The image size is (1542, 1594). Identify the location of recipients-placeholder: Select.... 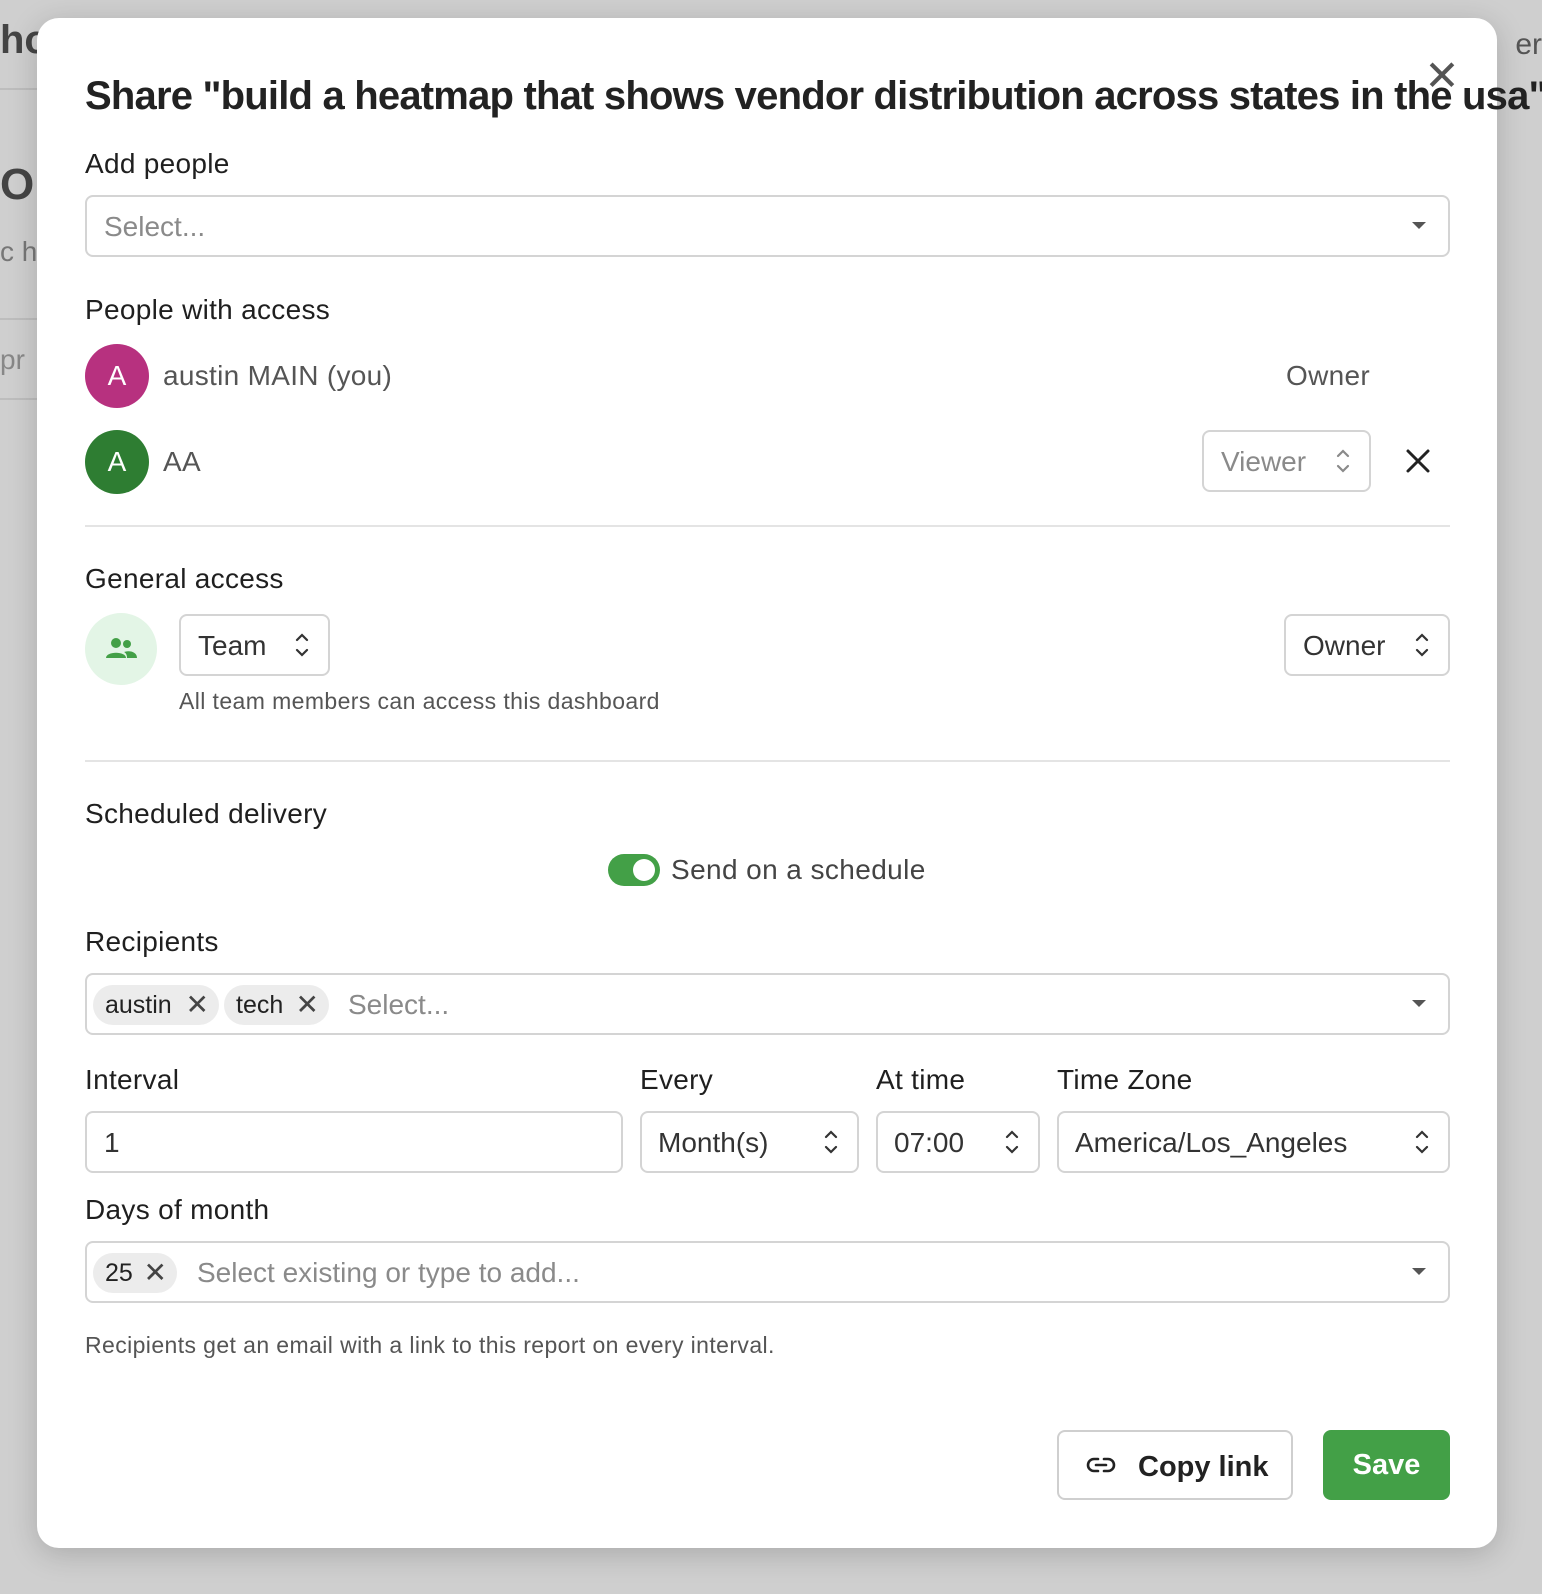
(399, 1004).